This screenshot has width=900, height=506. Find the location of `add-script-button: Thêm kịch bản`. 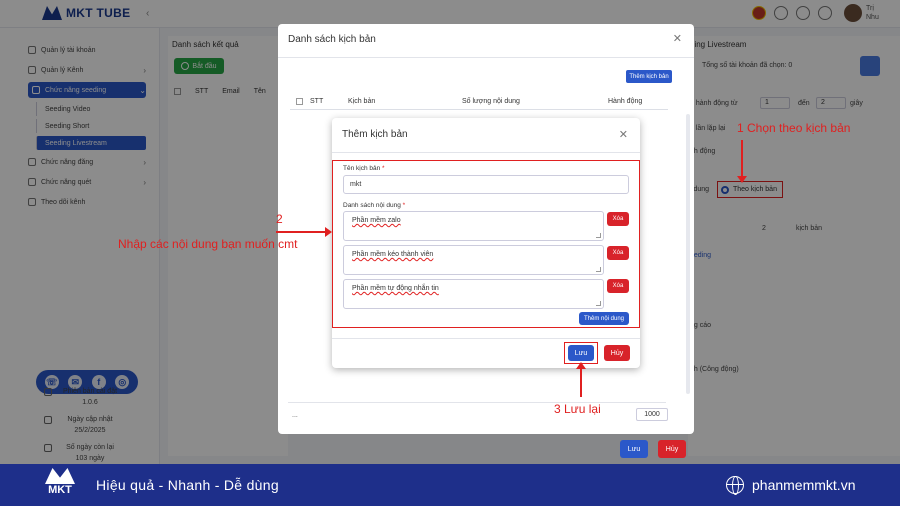

add-script-button: Thêm kịch bản is located at coordinates (649, 76).